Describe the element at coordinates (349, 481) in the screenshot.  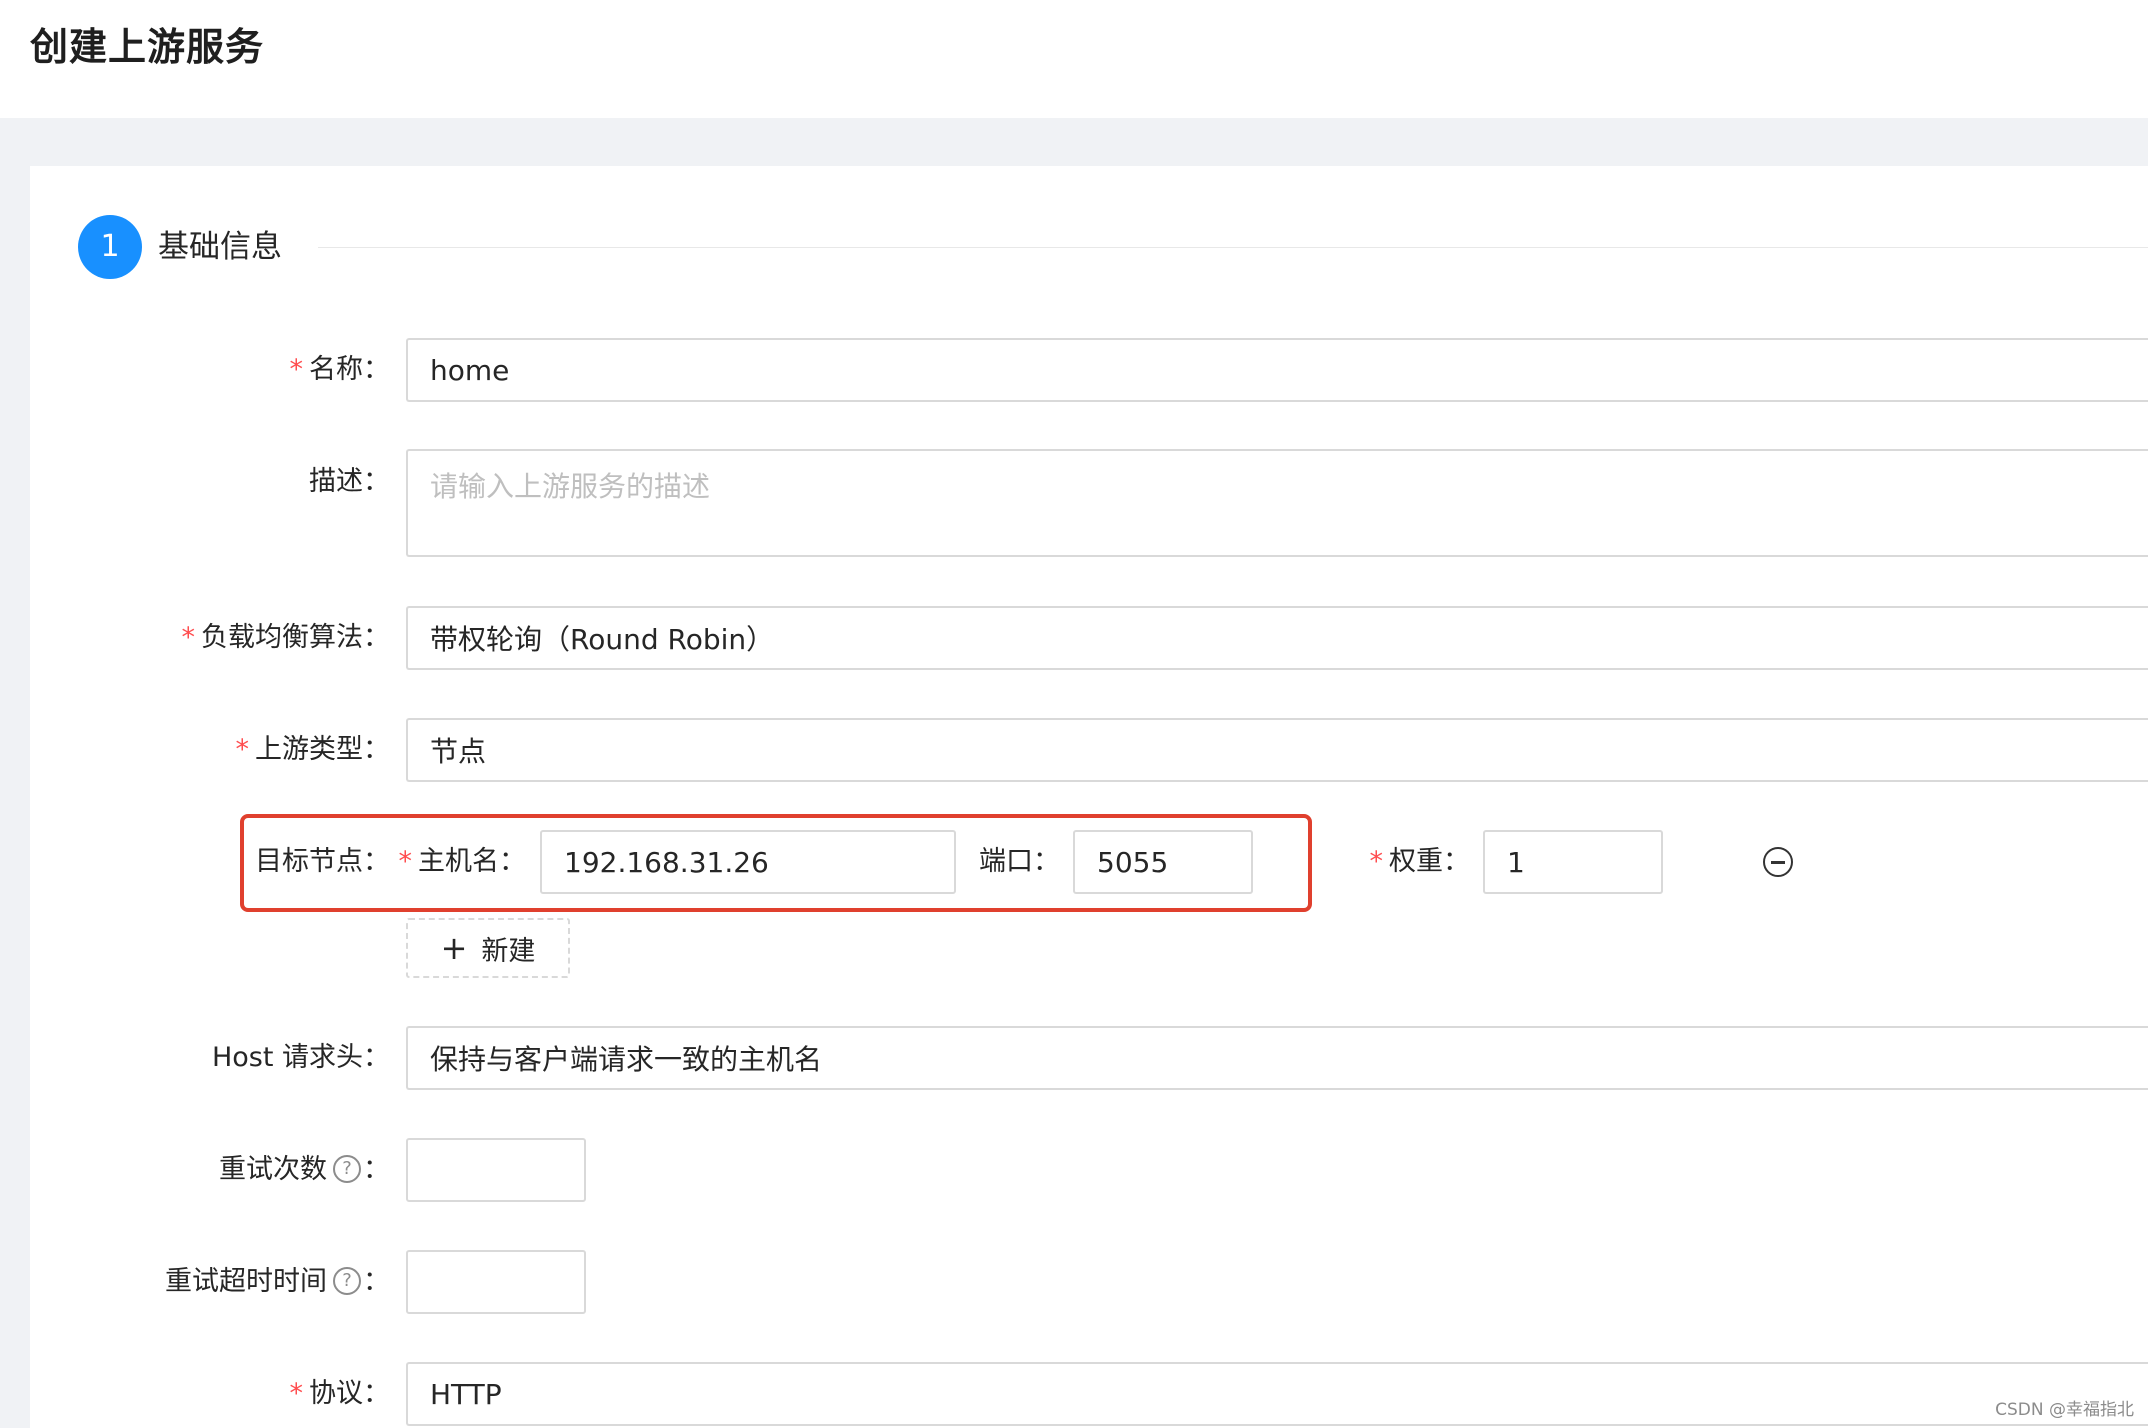
I see `description-label: 描述：` at that location.